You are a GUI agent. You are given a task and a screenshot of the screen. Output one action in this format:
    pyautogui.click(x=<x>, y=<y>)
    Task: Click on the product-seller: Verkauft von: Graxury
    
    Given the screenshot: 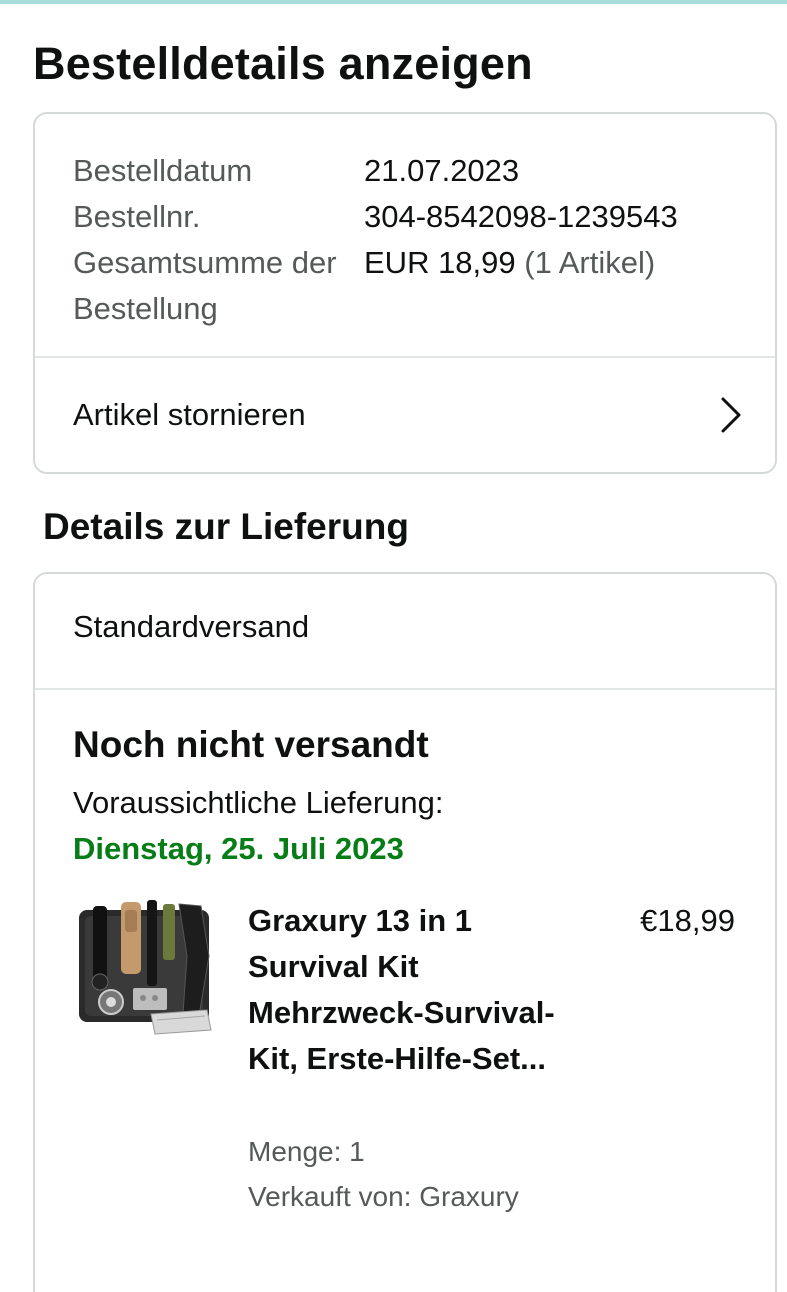 What is the action you would take?
    pyautogui.click(x=383, y=1196)
    